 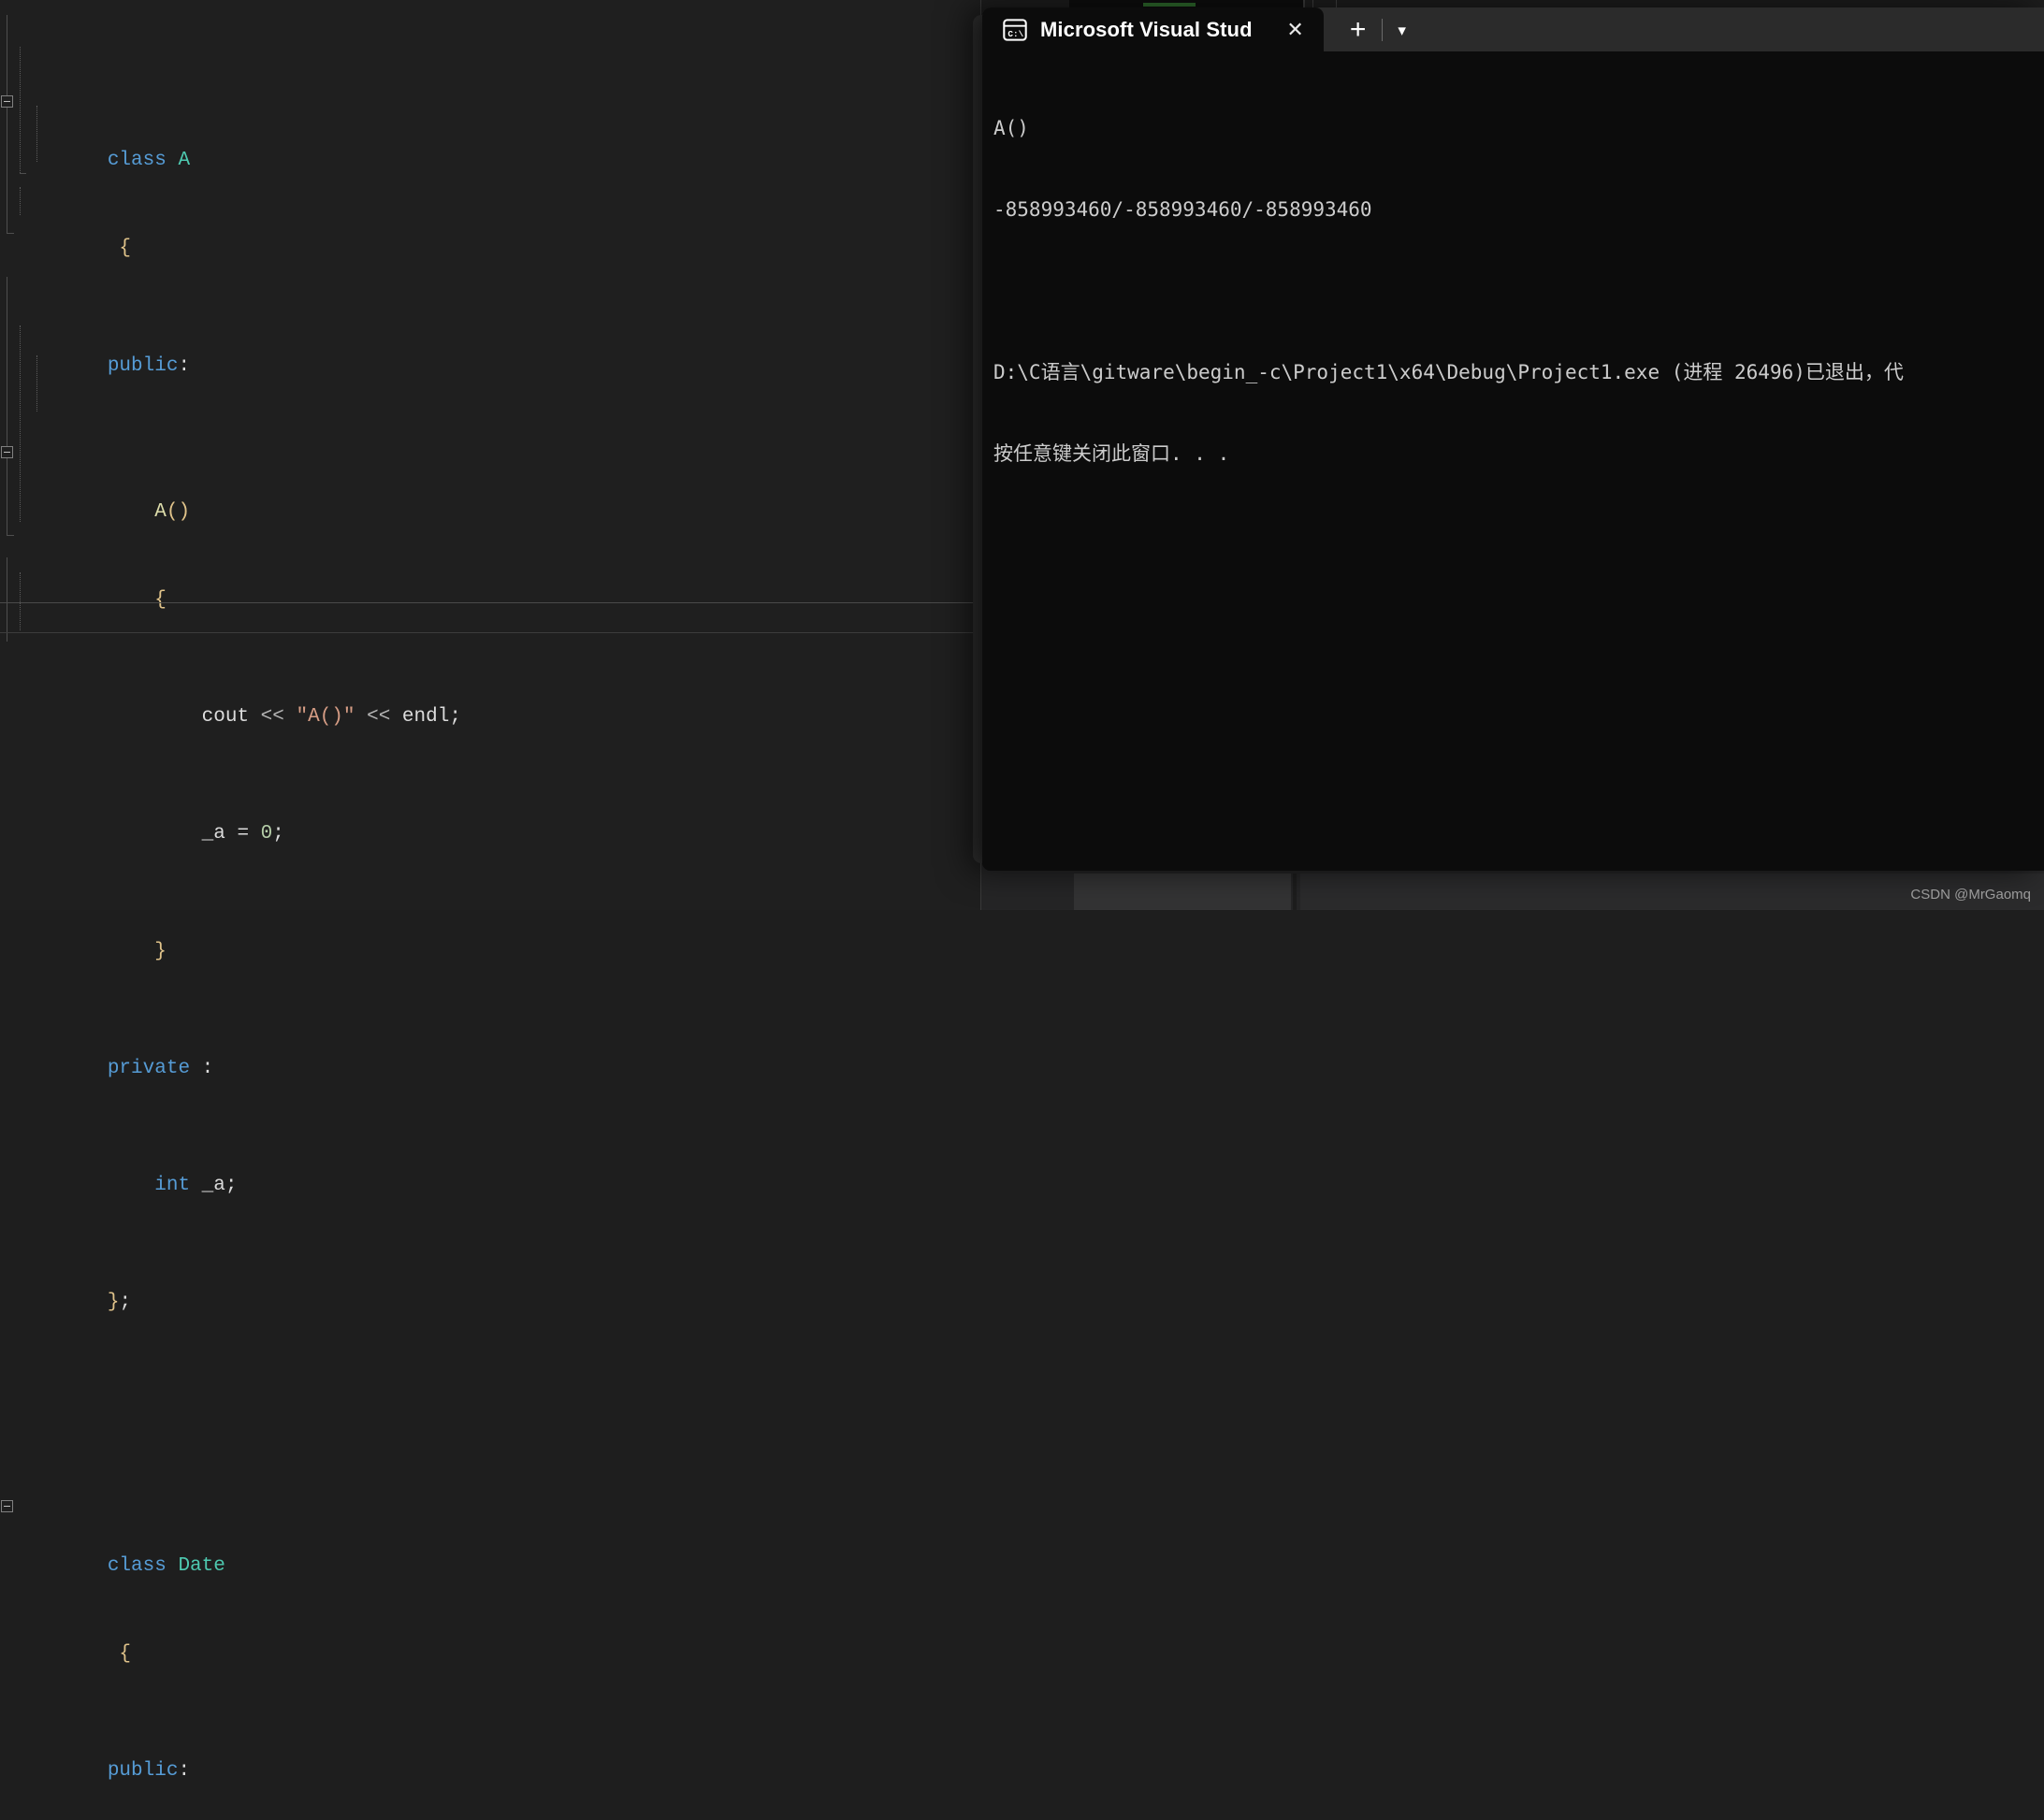 I want to click on code-line: cout << "A()" << endl;, so click(x=490, y=700).